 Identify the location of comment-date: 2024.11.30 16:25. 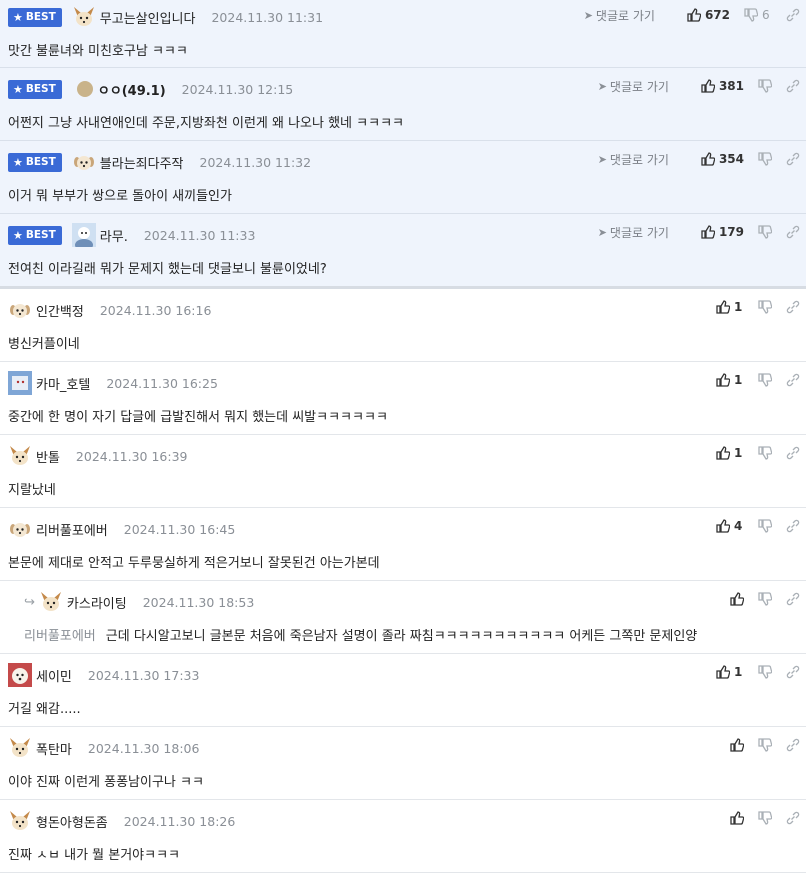
(162, 383).